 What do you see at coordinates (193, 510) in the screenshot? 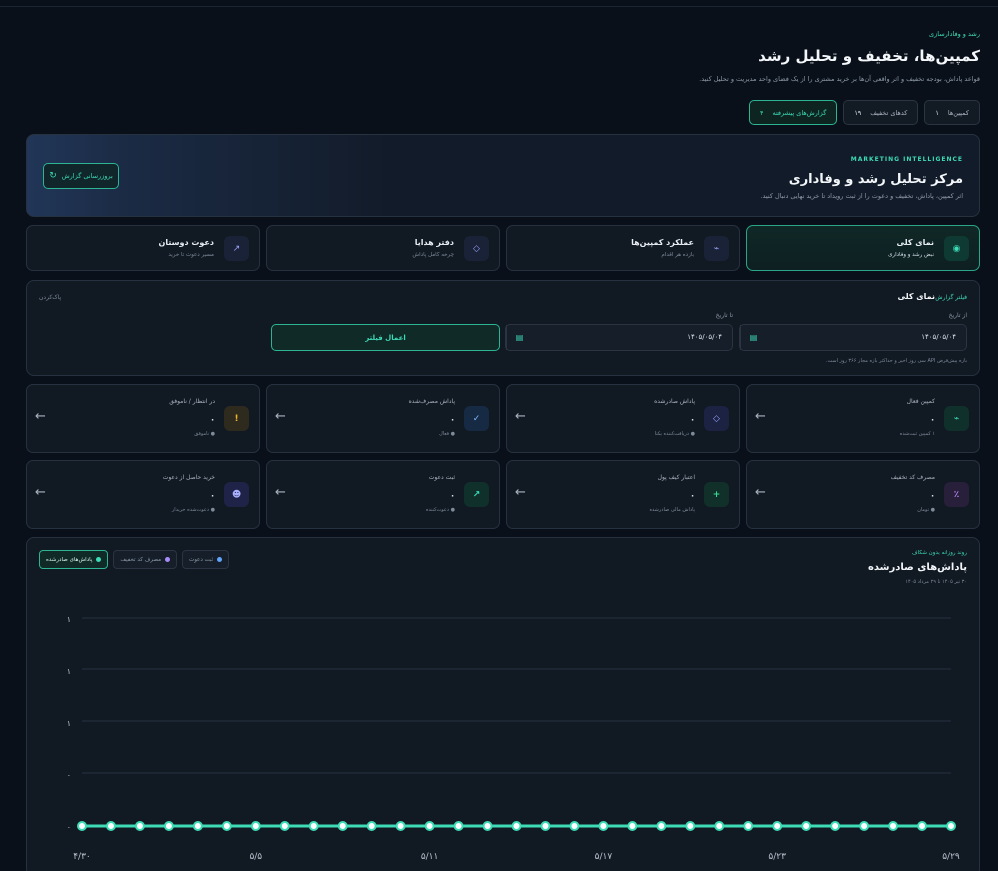
I see `kpi-subtitle: ● دعوت‌شده خریدار` at bounding box center [193, 510].